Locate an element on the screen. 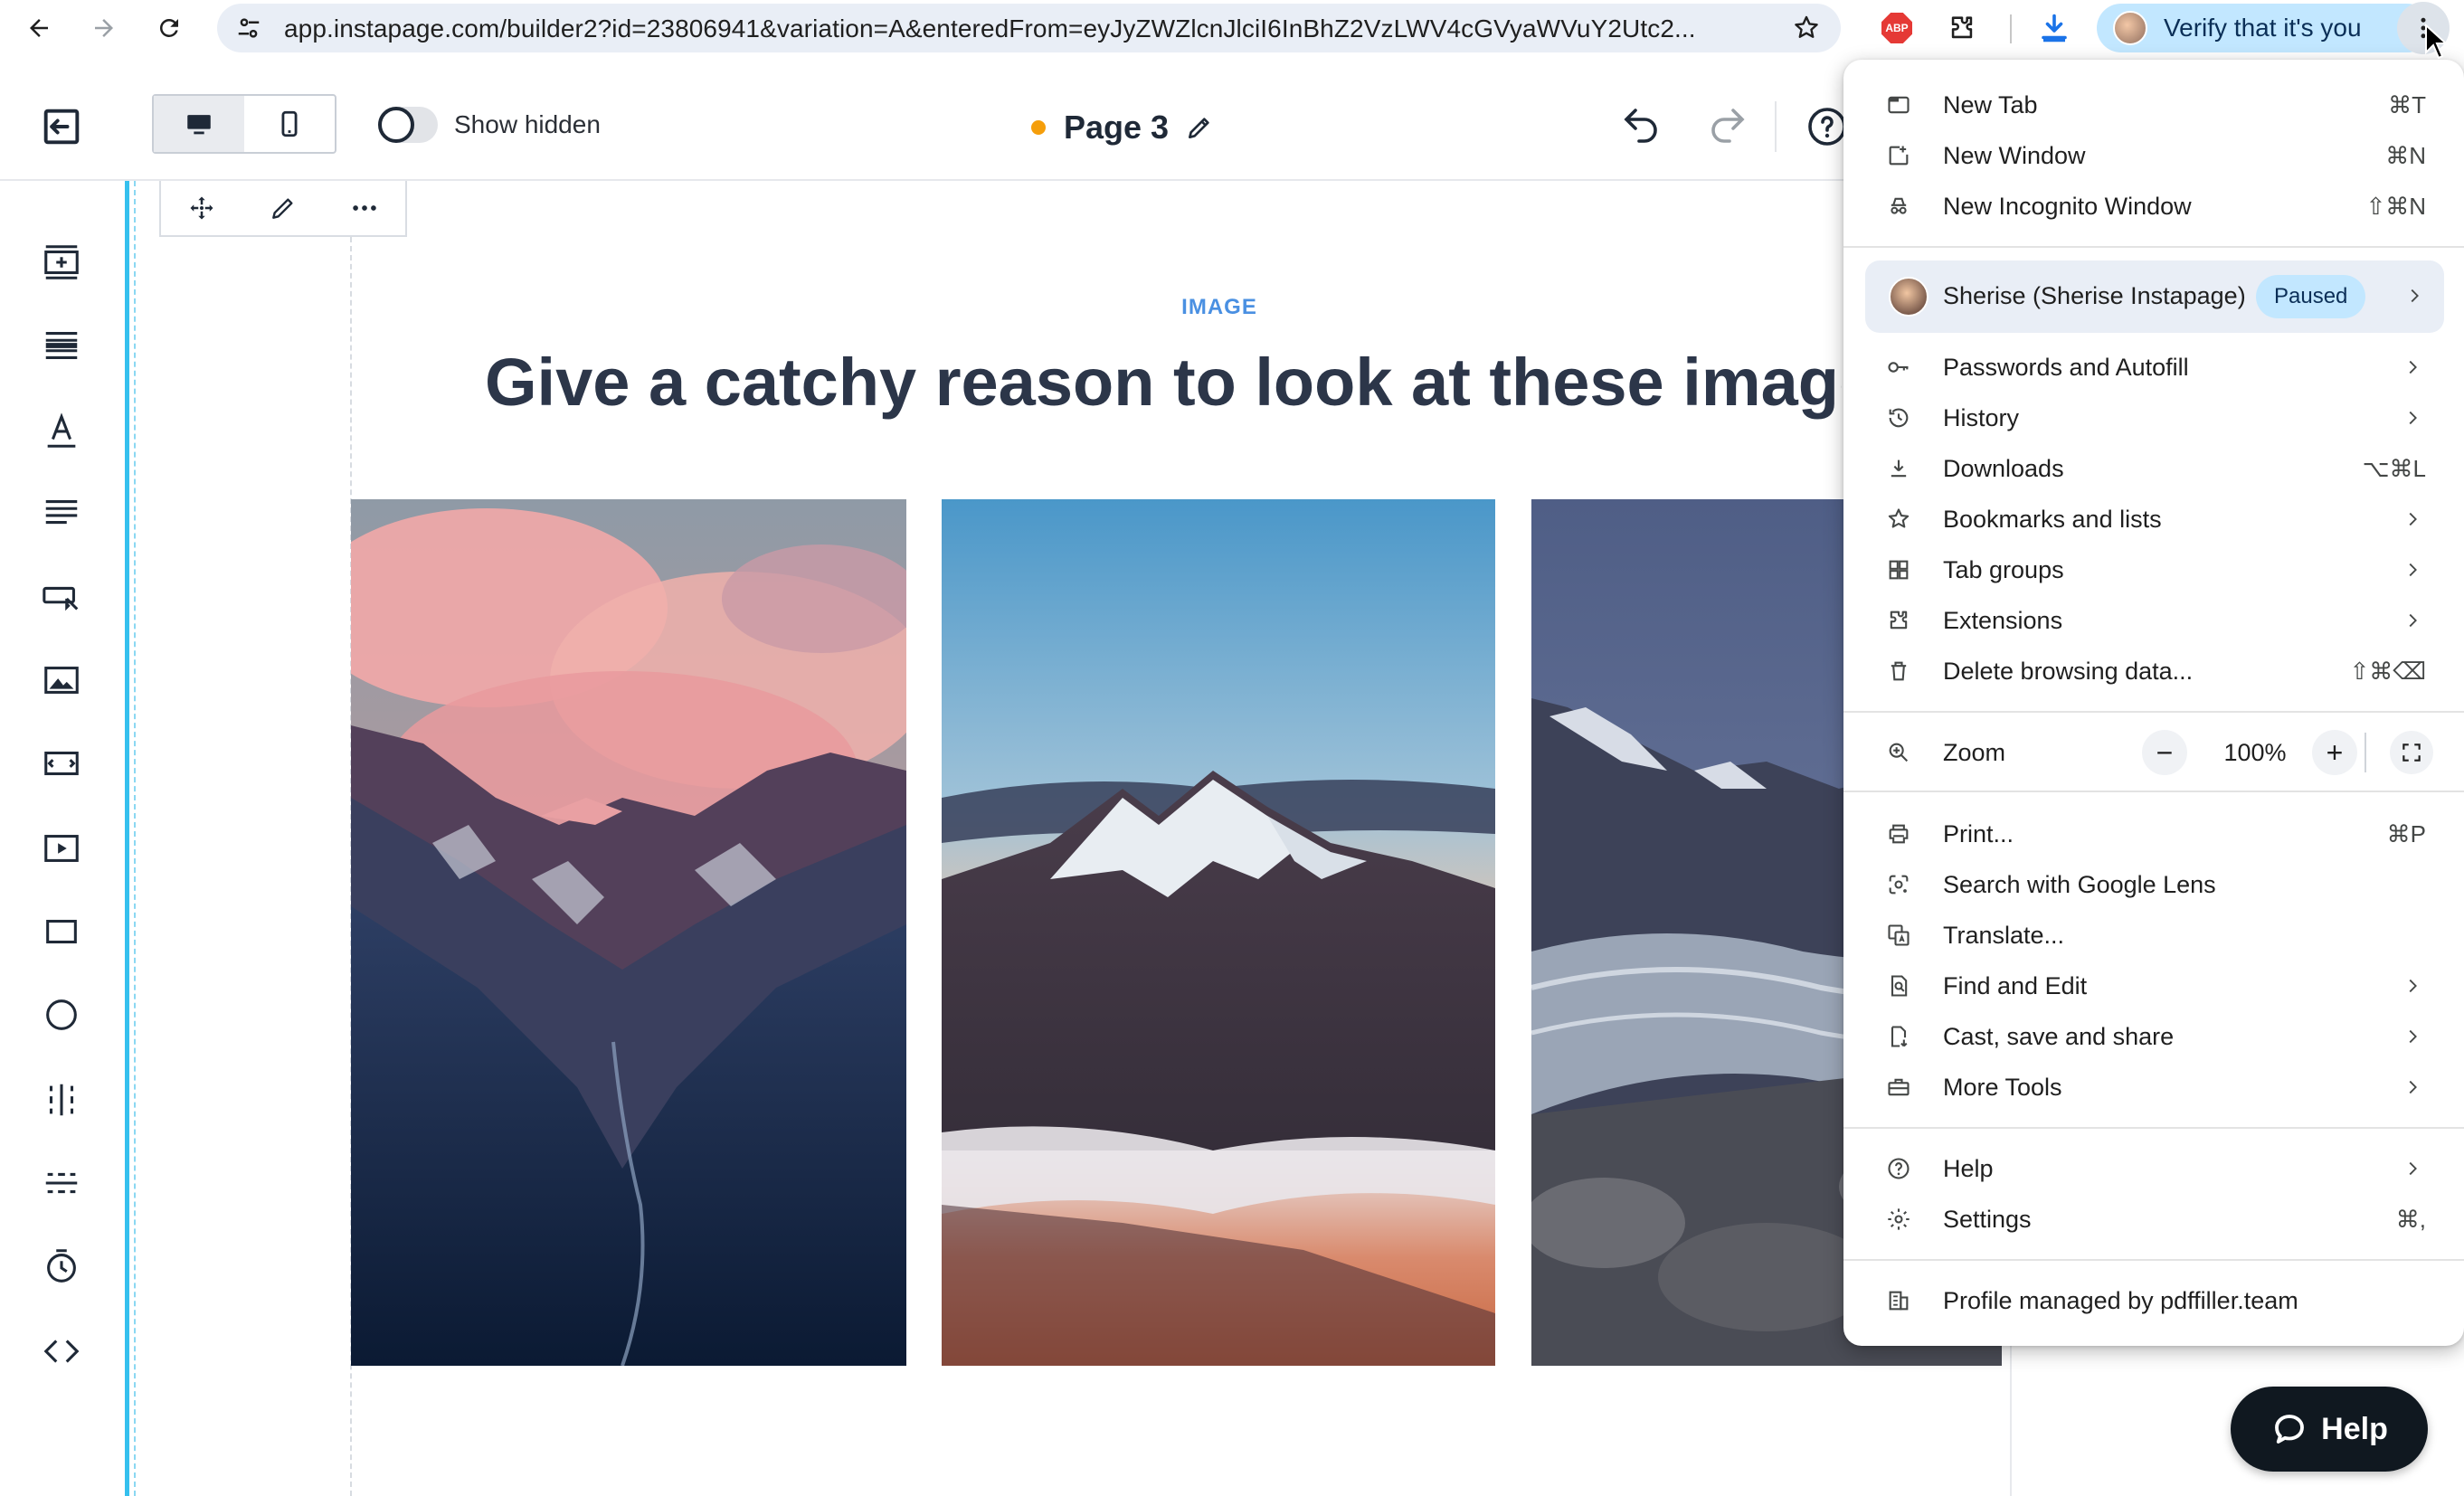  menu-label: Cast, save and share is located at coordinates (2059, 1036).